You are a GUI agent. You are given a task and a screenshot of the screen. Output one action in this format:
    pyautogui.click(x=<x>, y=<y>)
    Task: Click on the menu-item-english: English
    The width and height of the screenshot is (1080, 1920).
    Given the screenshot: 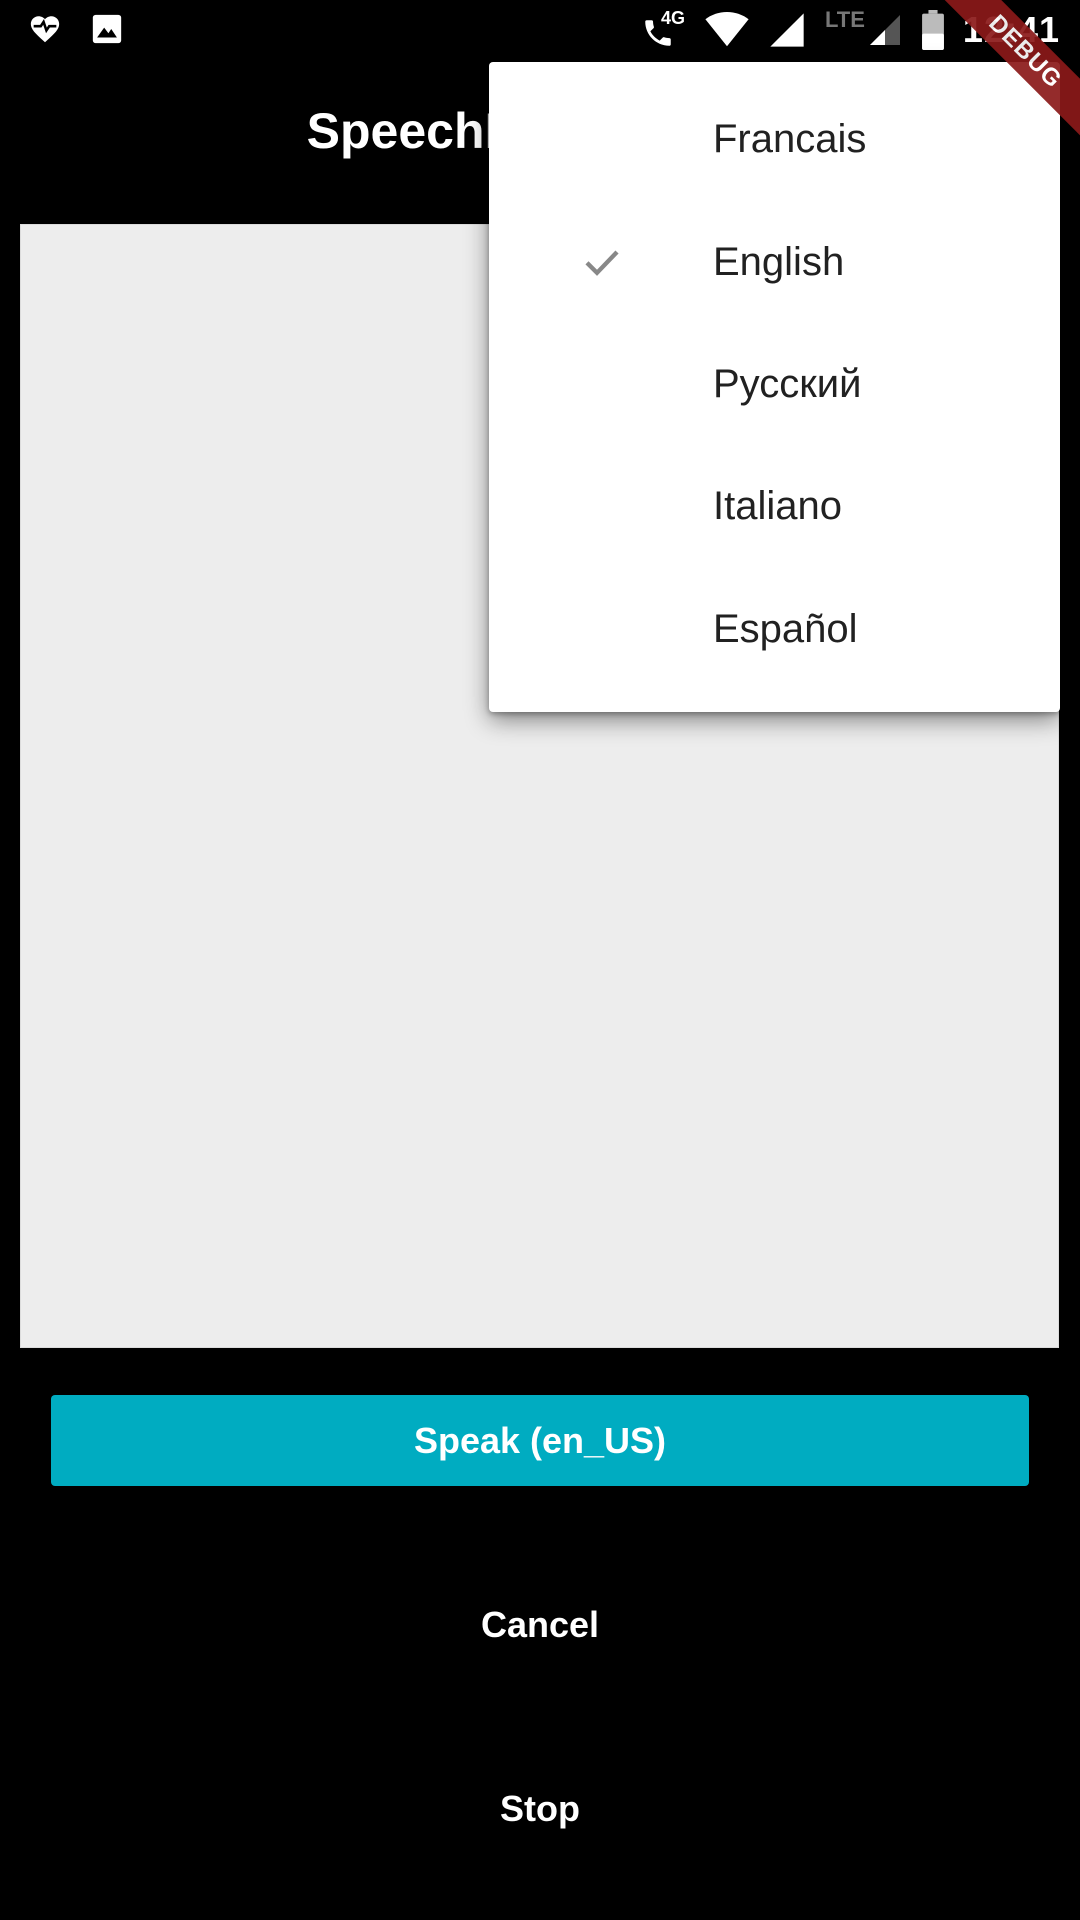 What is the action you would take?
    pyautogui.click(x=774, y=262)
    